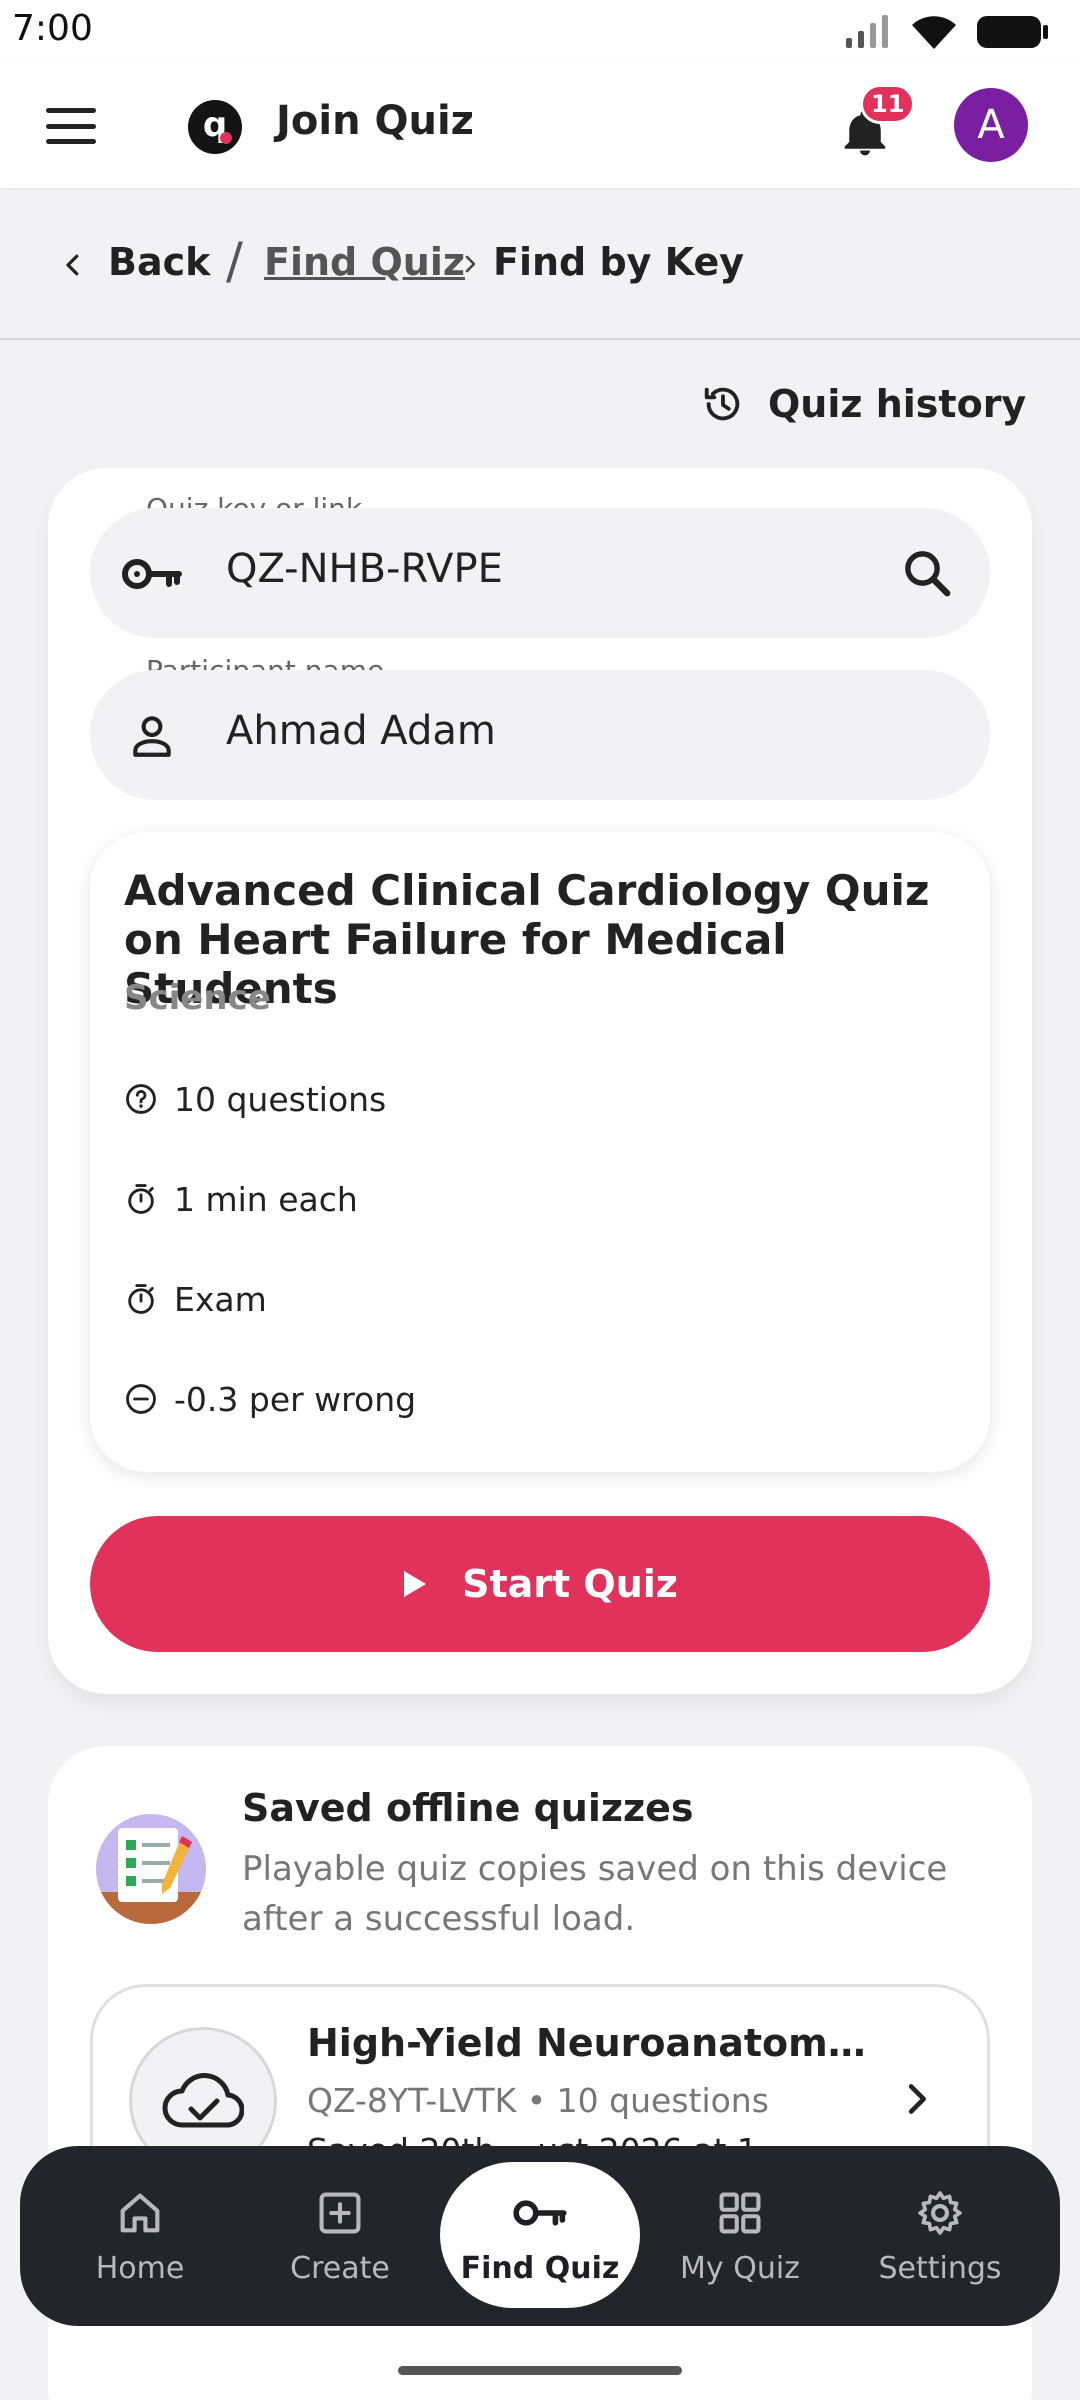 The image size is (1080, 2400). What do you see at coordinates (618, 262) in the screenshot?
I see `breadcrumb-current: Find by Key` at bounding box center [618, 262].